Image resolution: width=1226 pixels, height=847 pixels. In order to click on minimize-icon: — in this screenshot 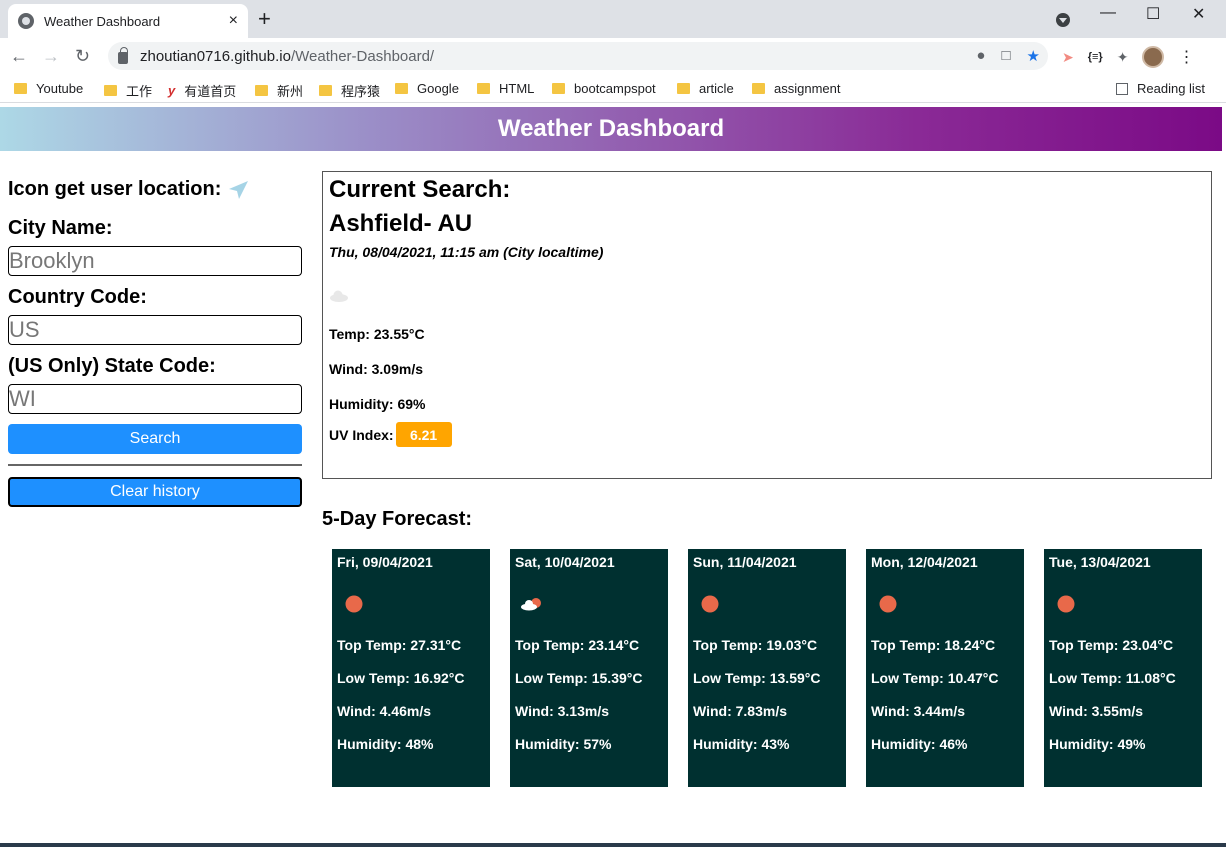, I will do `click(1108, 13)`.